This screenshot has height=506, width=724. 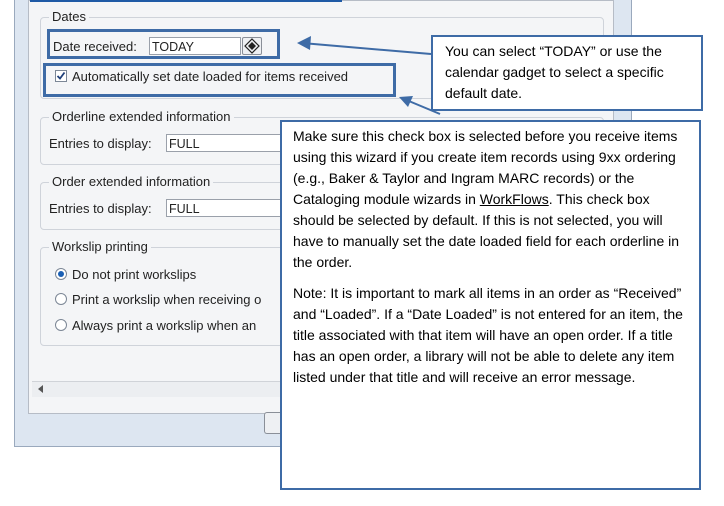 What do you see at coordinates (167, 299) in the screenshot?
I see `radio-workslip-when-receiving-label: Print a workslip when receiving o` at bounding box center [167, 299].